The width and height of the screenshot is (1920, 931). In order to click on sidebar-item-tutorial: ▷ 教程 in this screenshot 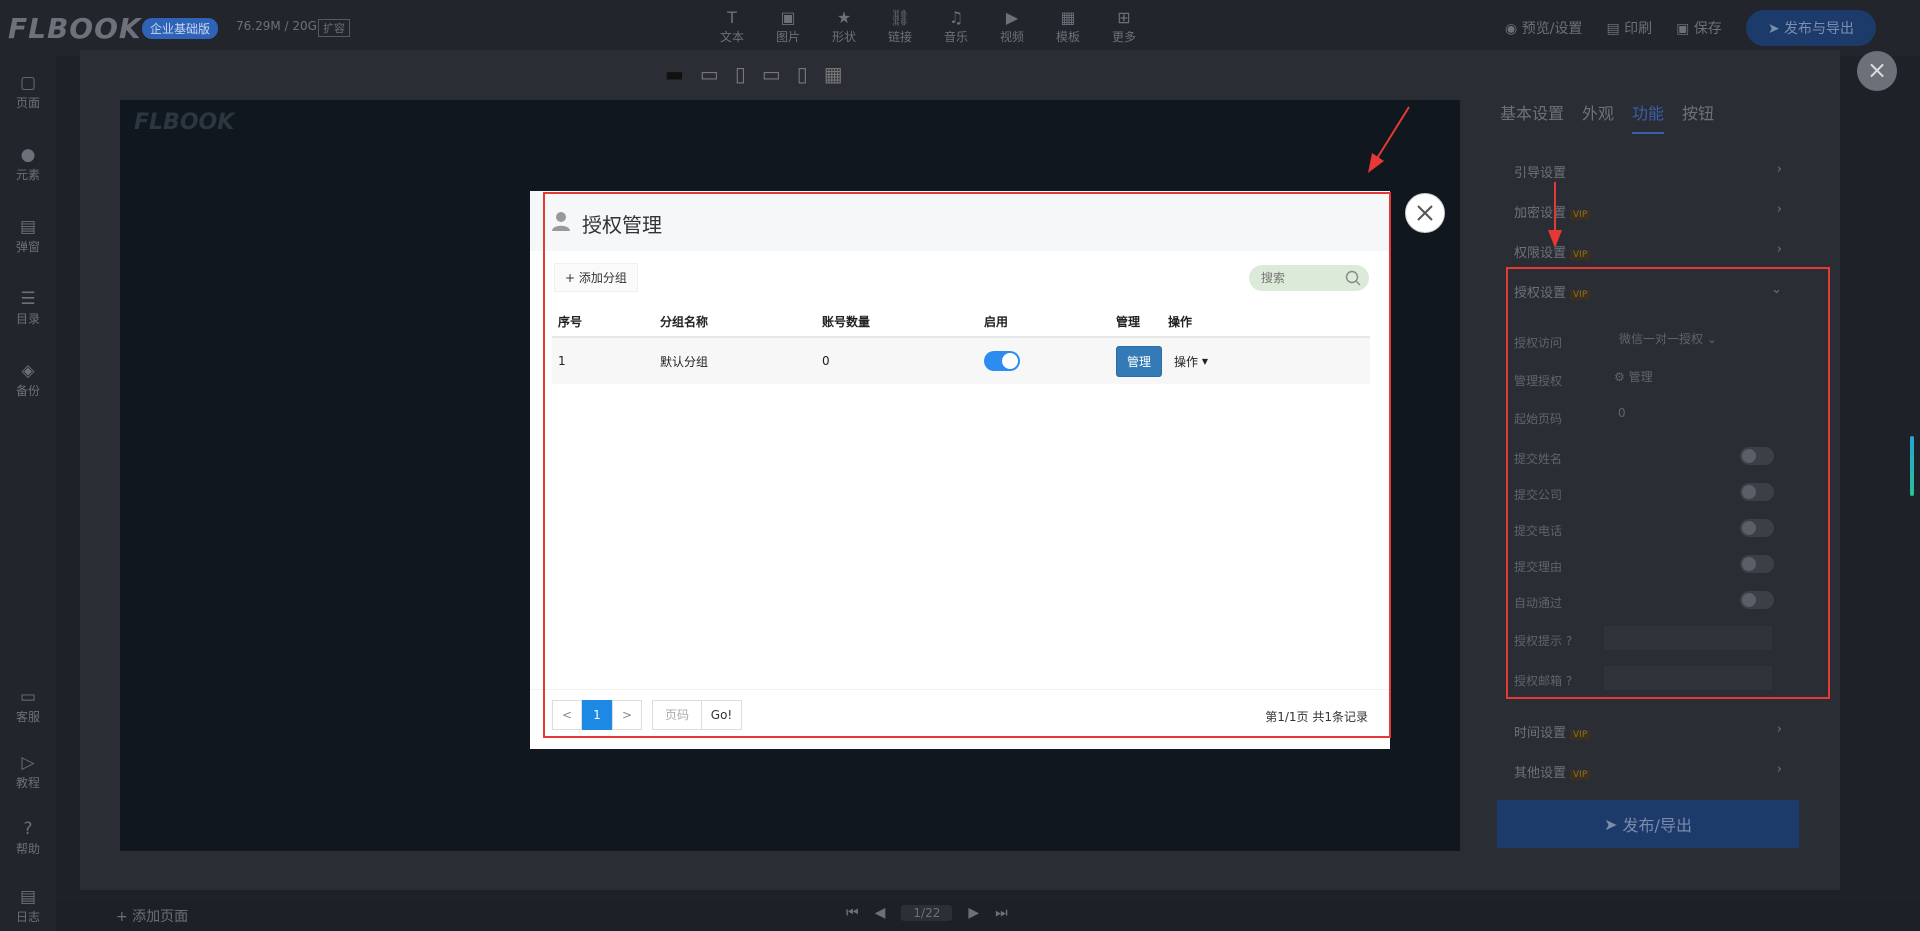, I will do `click(28, 771)`.